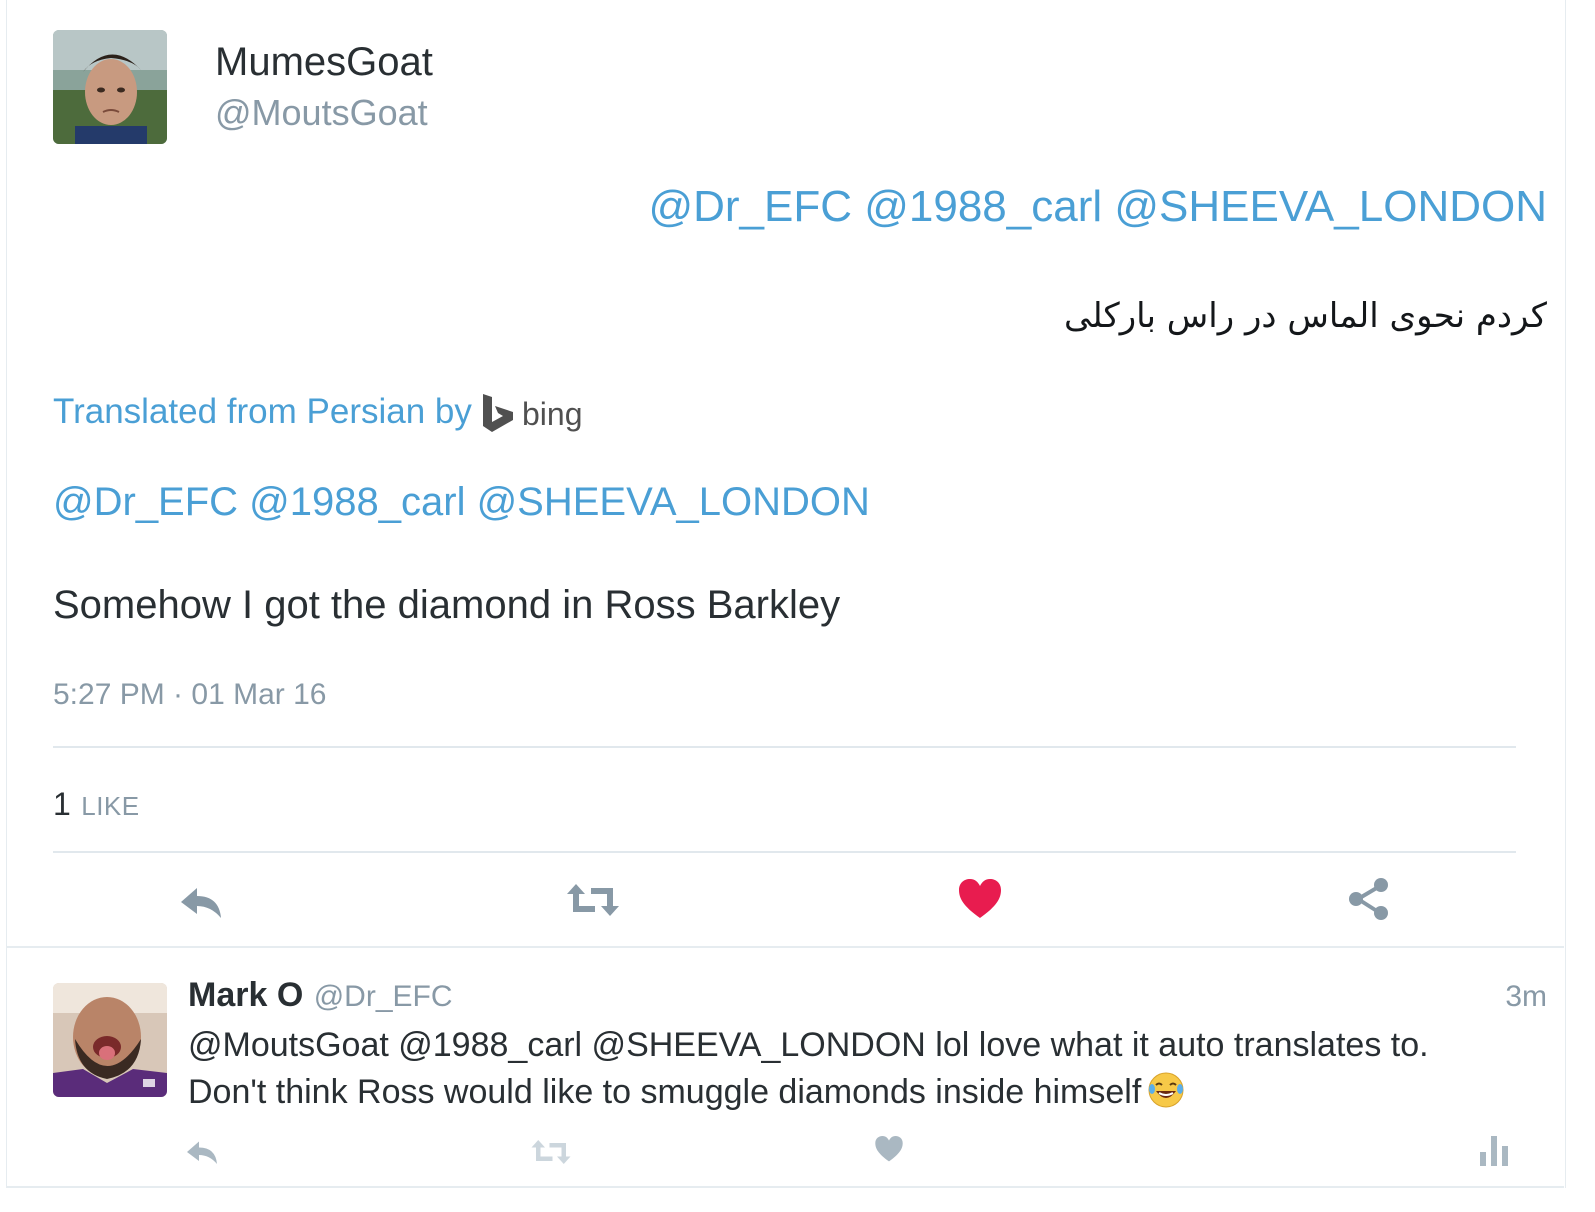  Describe the element at coordinates (62, 804) in the screenshot. I see `likes-count: 1` at that location.